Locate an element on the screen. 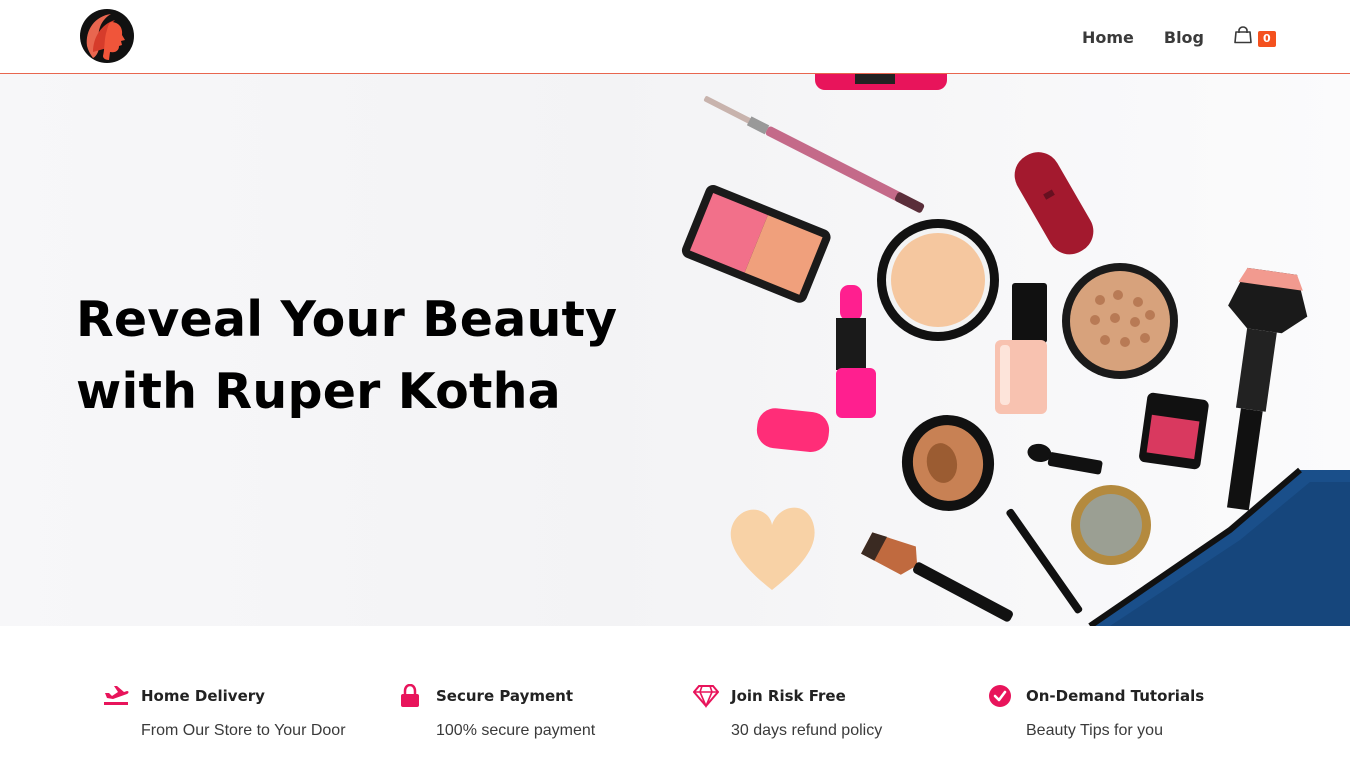 The height and width of the screenshot is (767, 1350). main-nav: Home Blog 0 is located at coordinates (1164, 37).